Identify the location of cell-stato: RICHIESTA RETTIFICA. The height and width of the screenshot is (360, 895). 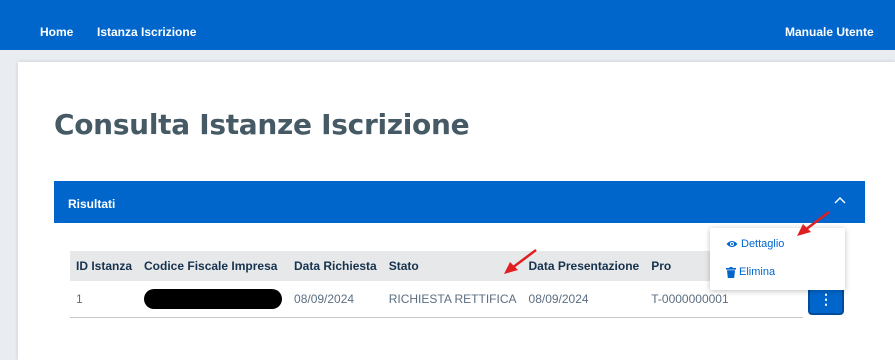
(452, 299).